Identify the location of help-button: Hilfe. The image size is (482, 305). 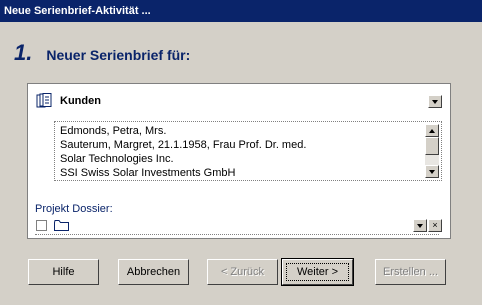
(63, 272).